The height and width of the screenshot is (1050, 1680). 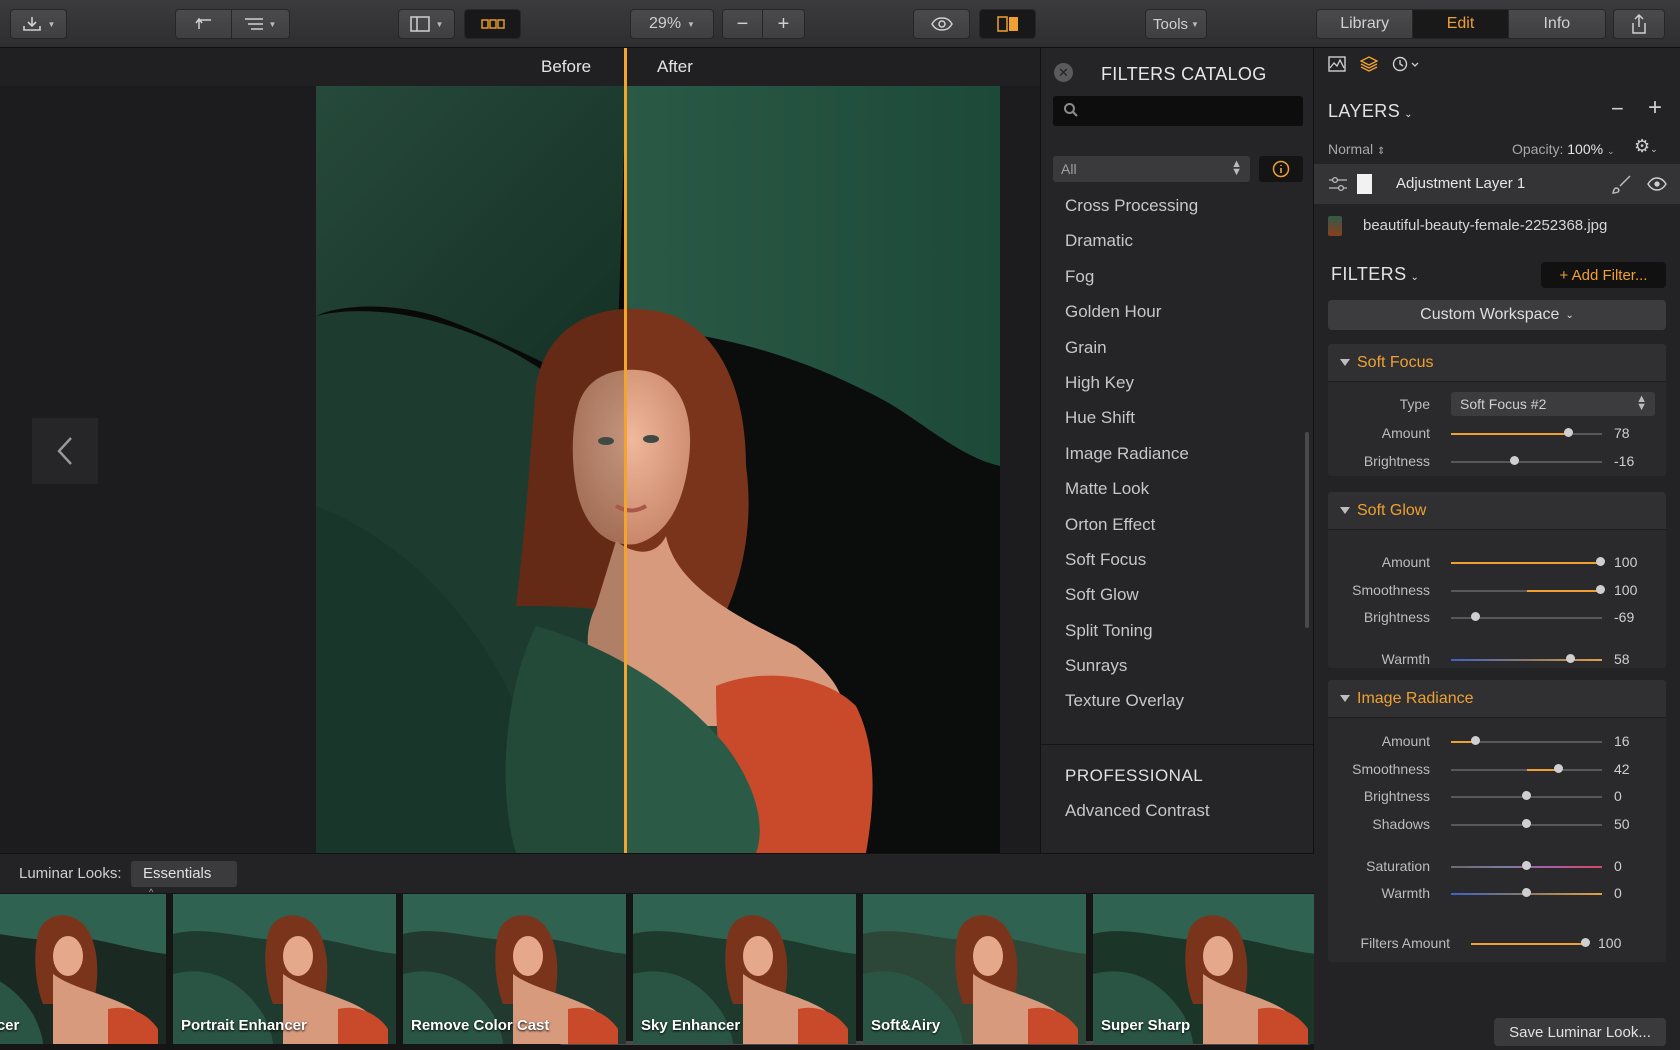 I want to click on catalog-item: Dramatic, so click(x=1131, y=240).